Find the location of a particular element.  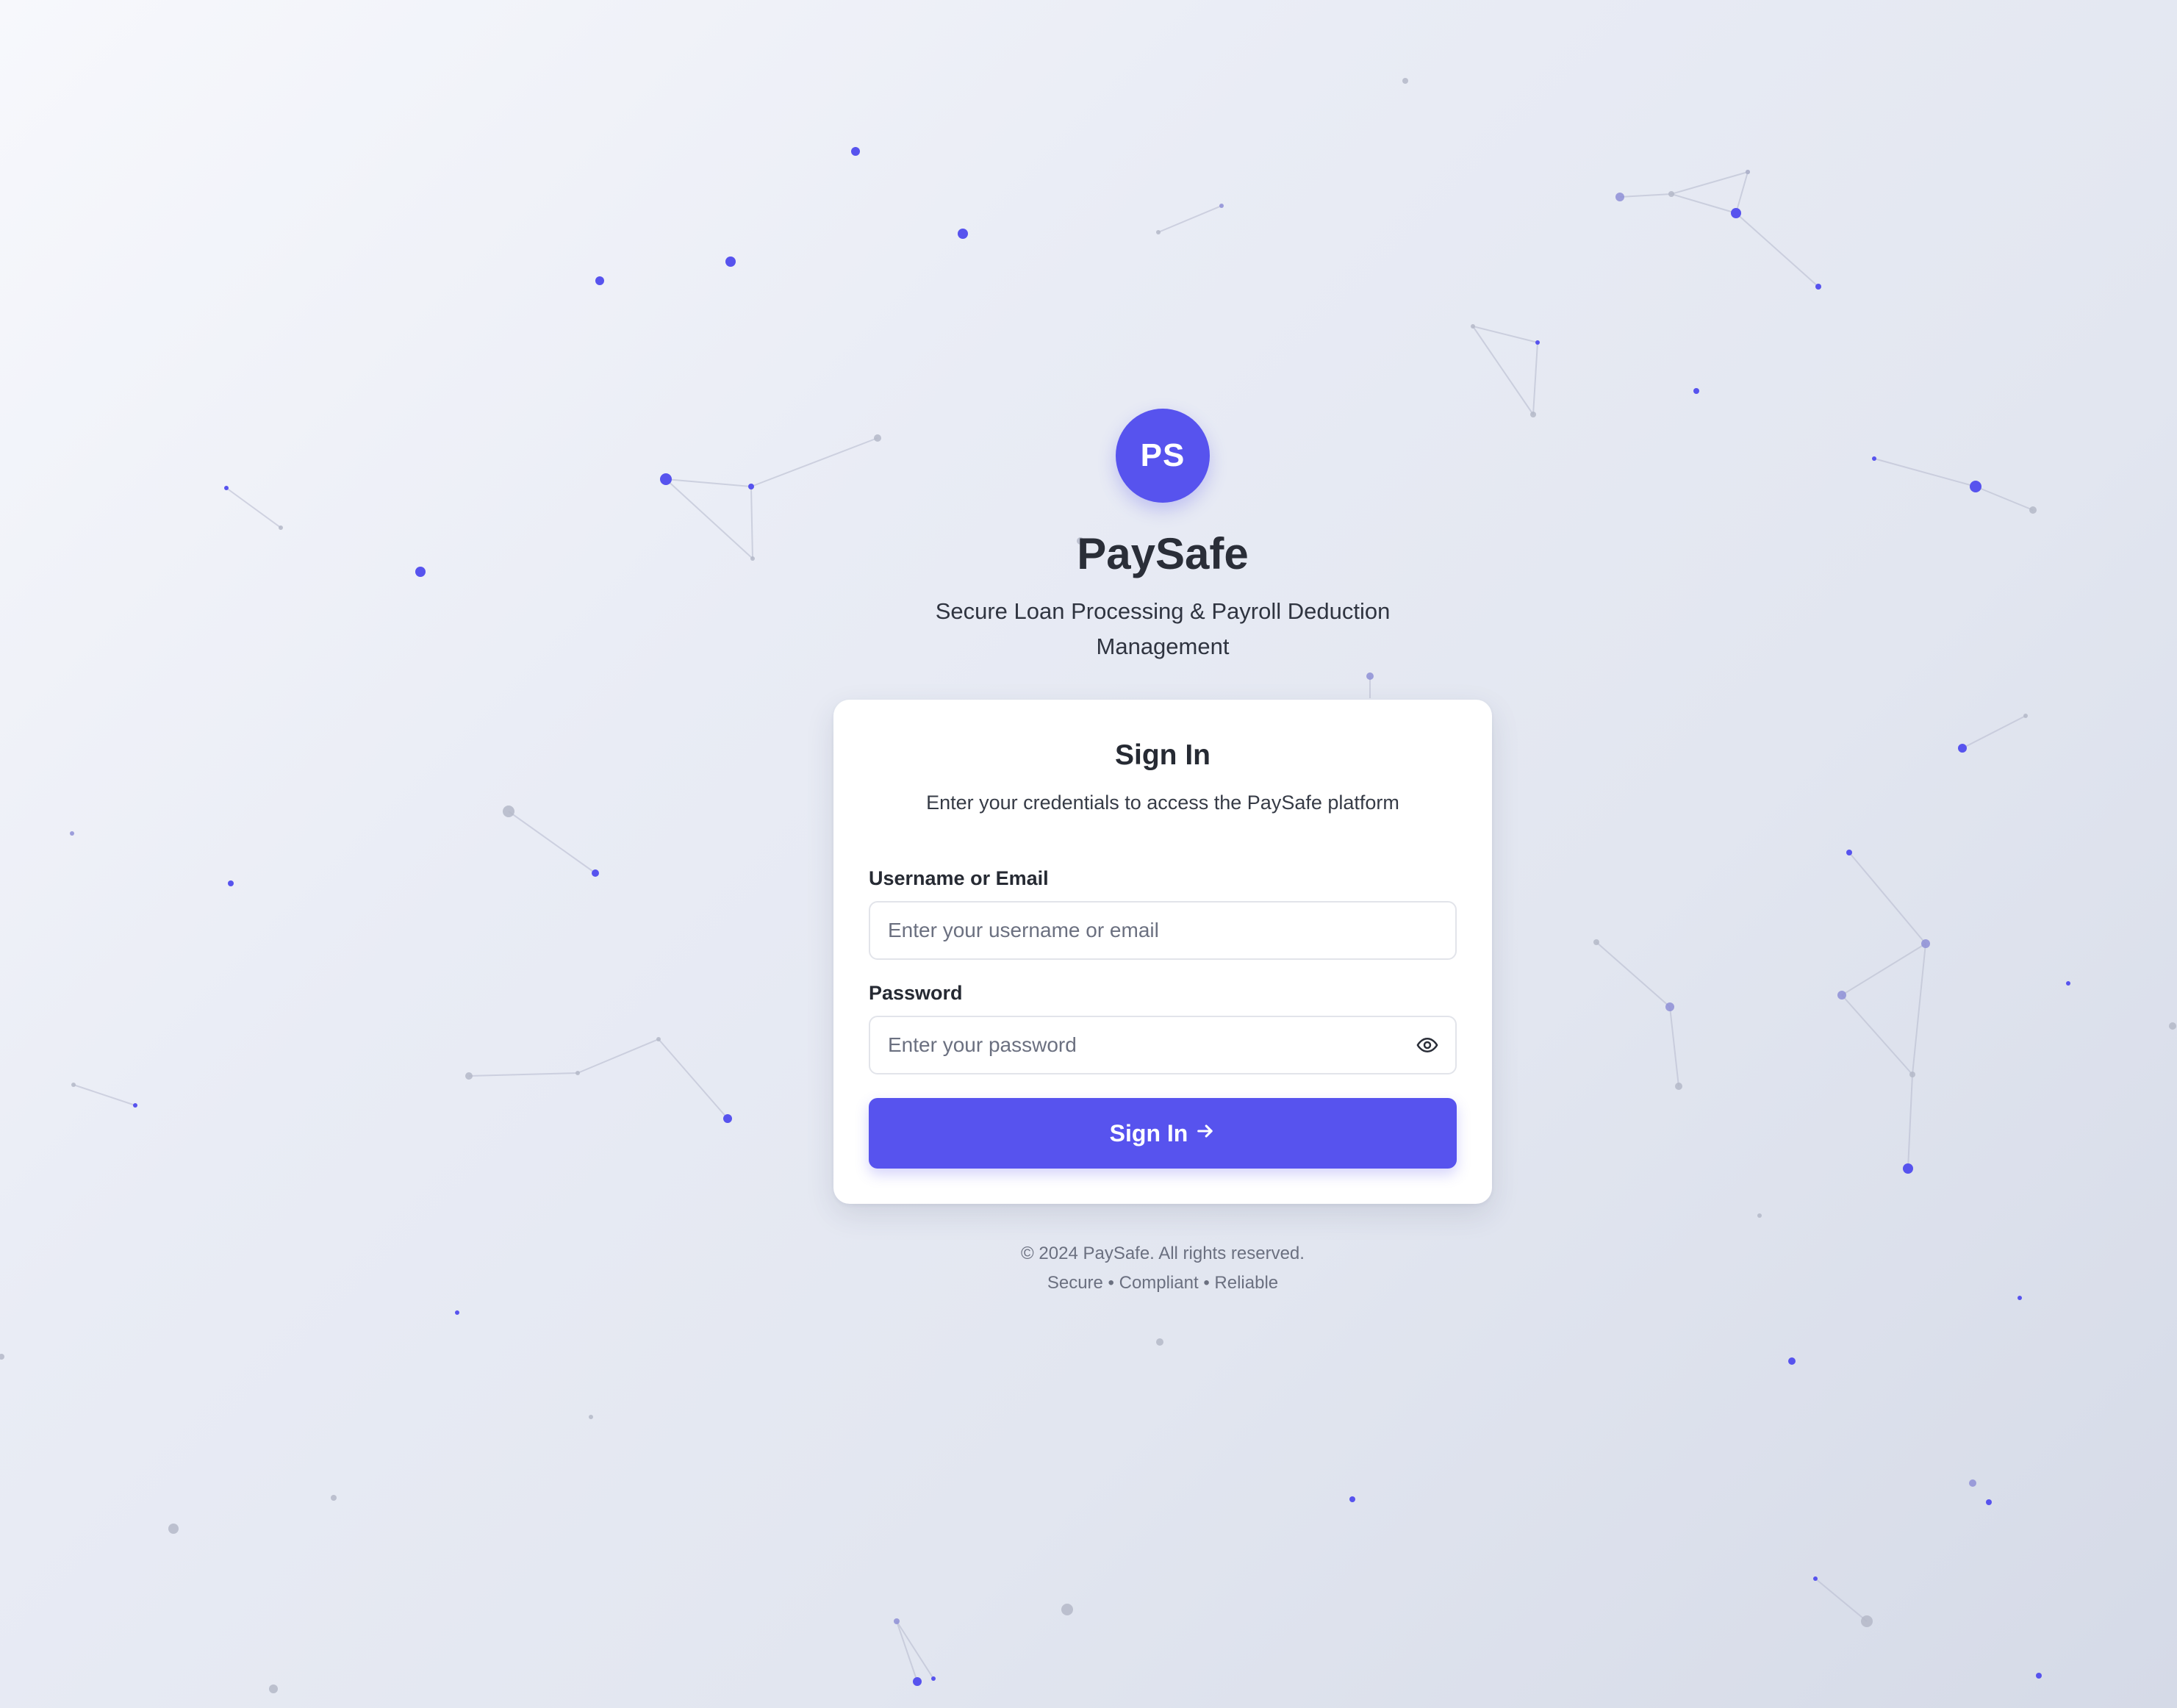

logo-initials: PS is located at coordinates (1163, 455).